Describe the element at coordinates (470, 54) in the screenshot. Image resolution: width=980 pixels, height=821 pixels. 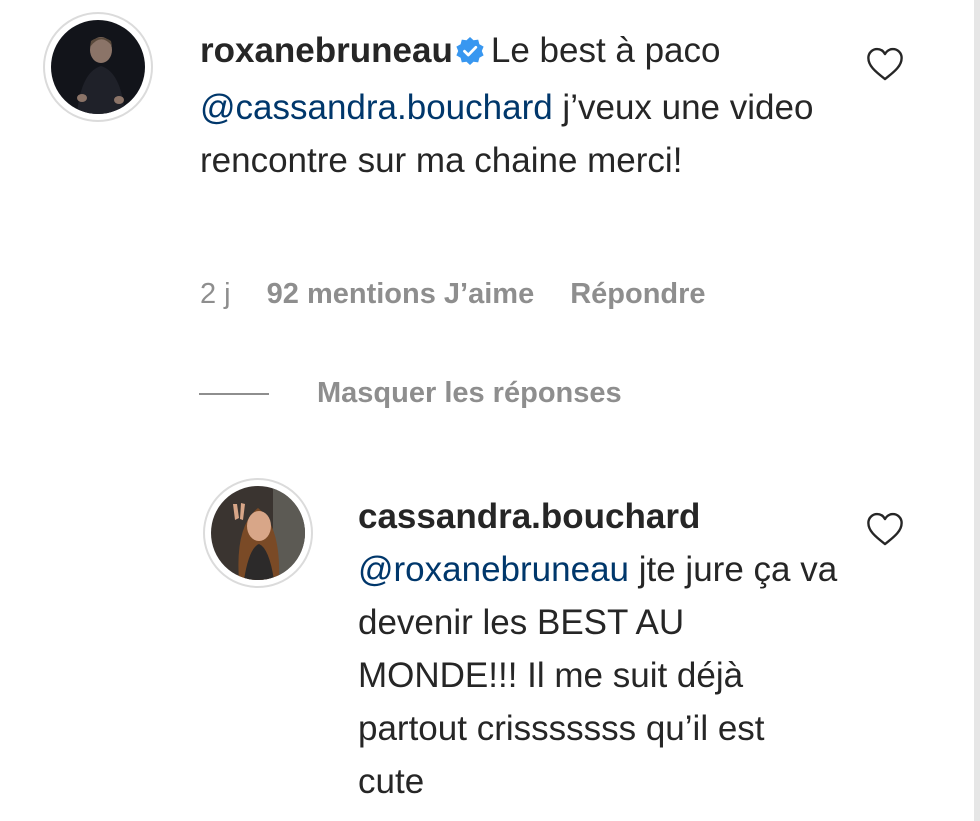
I see `verified-badge-icon` at that location.